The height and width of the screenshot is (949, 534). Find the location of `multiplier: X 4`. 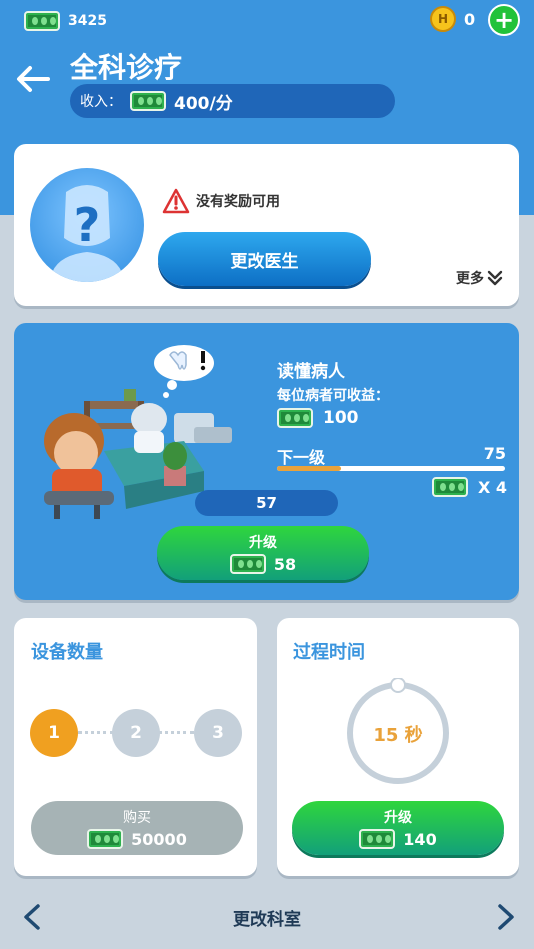

multiplier: X 4 is located at coordinates (469, 487).